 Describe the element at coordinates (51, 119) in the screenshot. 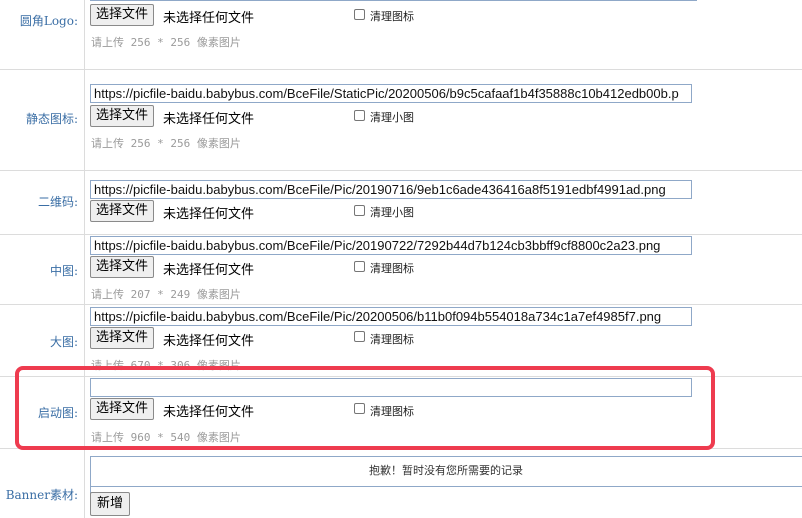

I see `field-label: 静态图标:` at that location.